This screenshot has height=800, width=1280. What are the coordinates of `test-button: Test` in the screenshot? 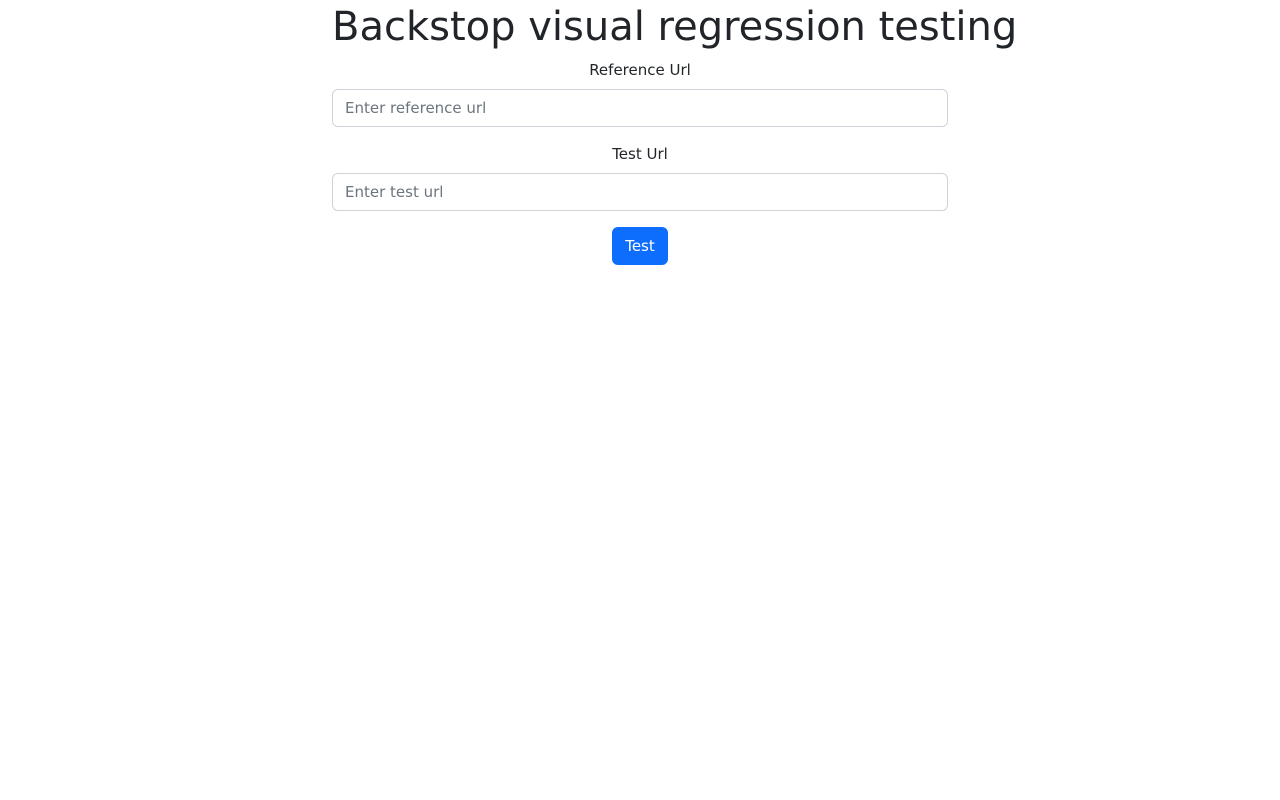 It's located at (640, 246).